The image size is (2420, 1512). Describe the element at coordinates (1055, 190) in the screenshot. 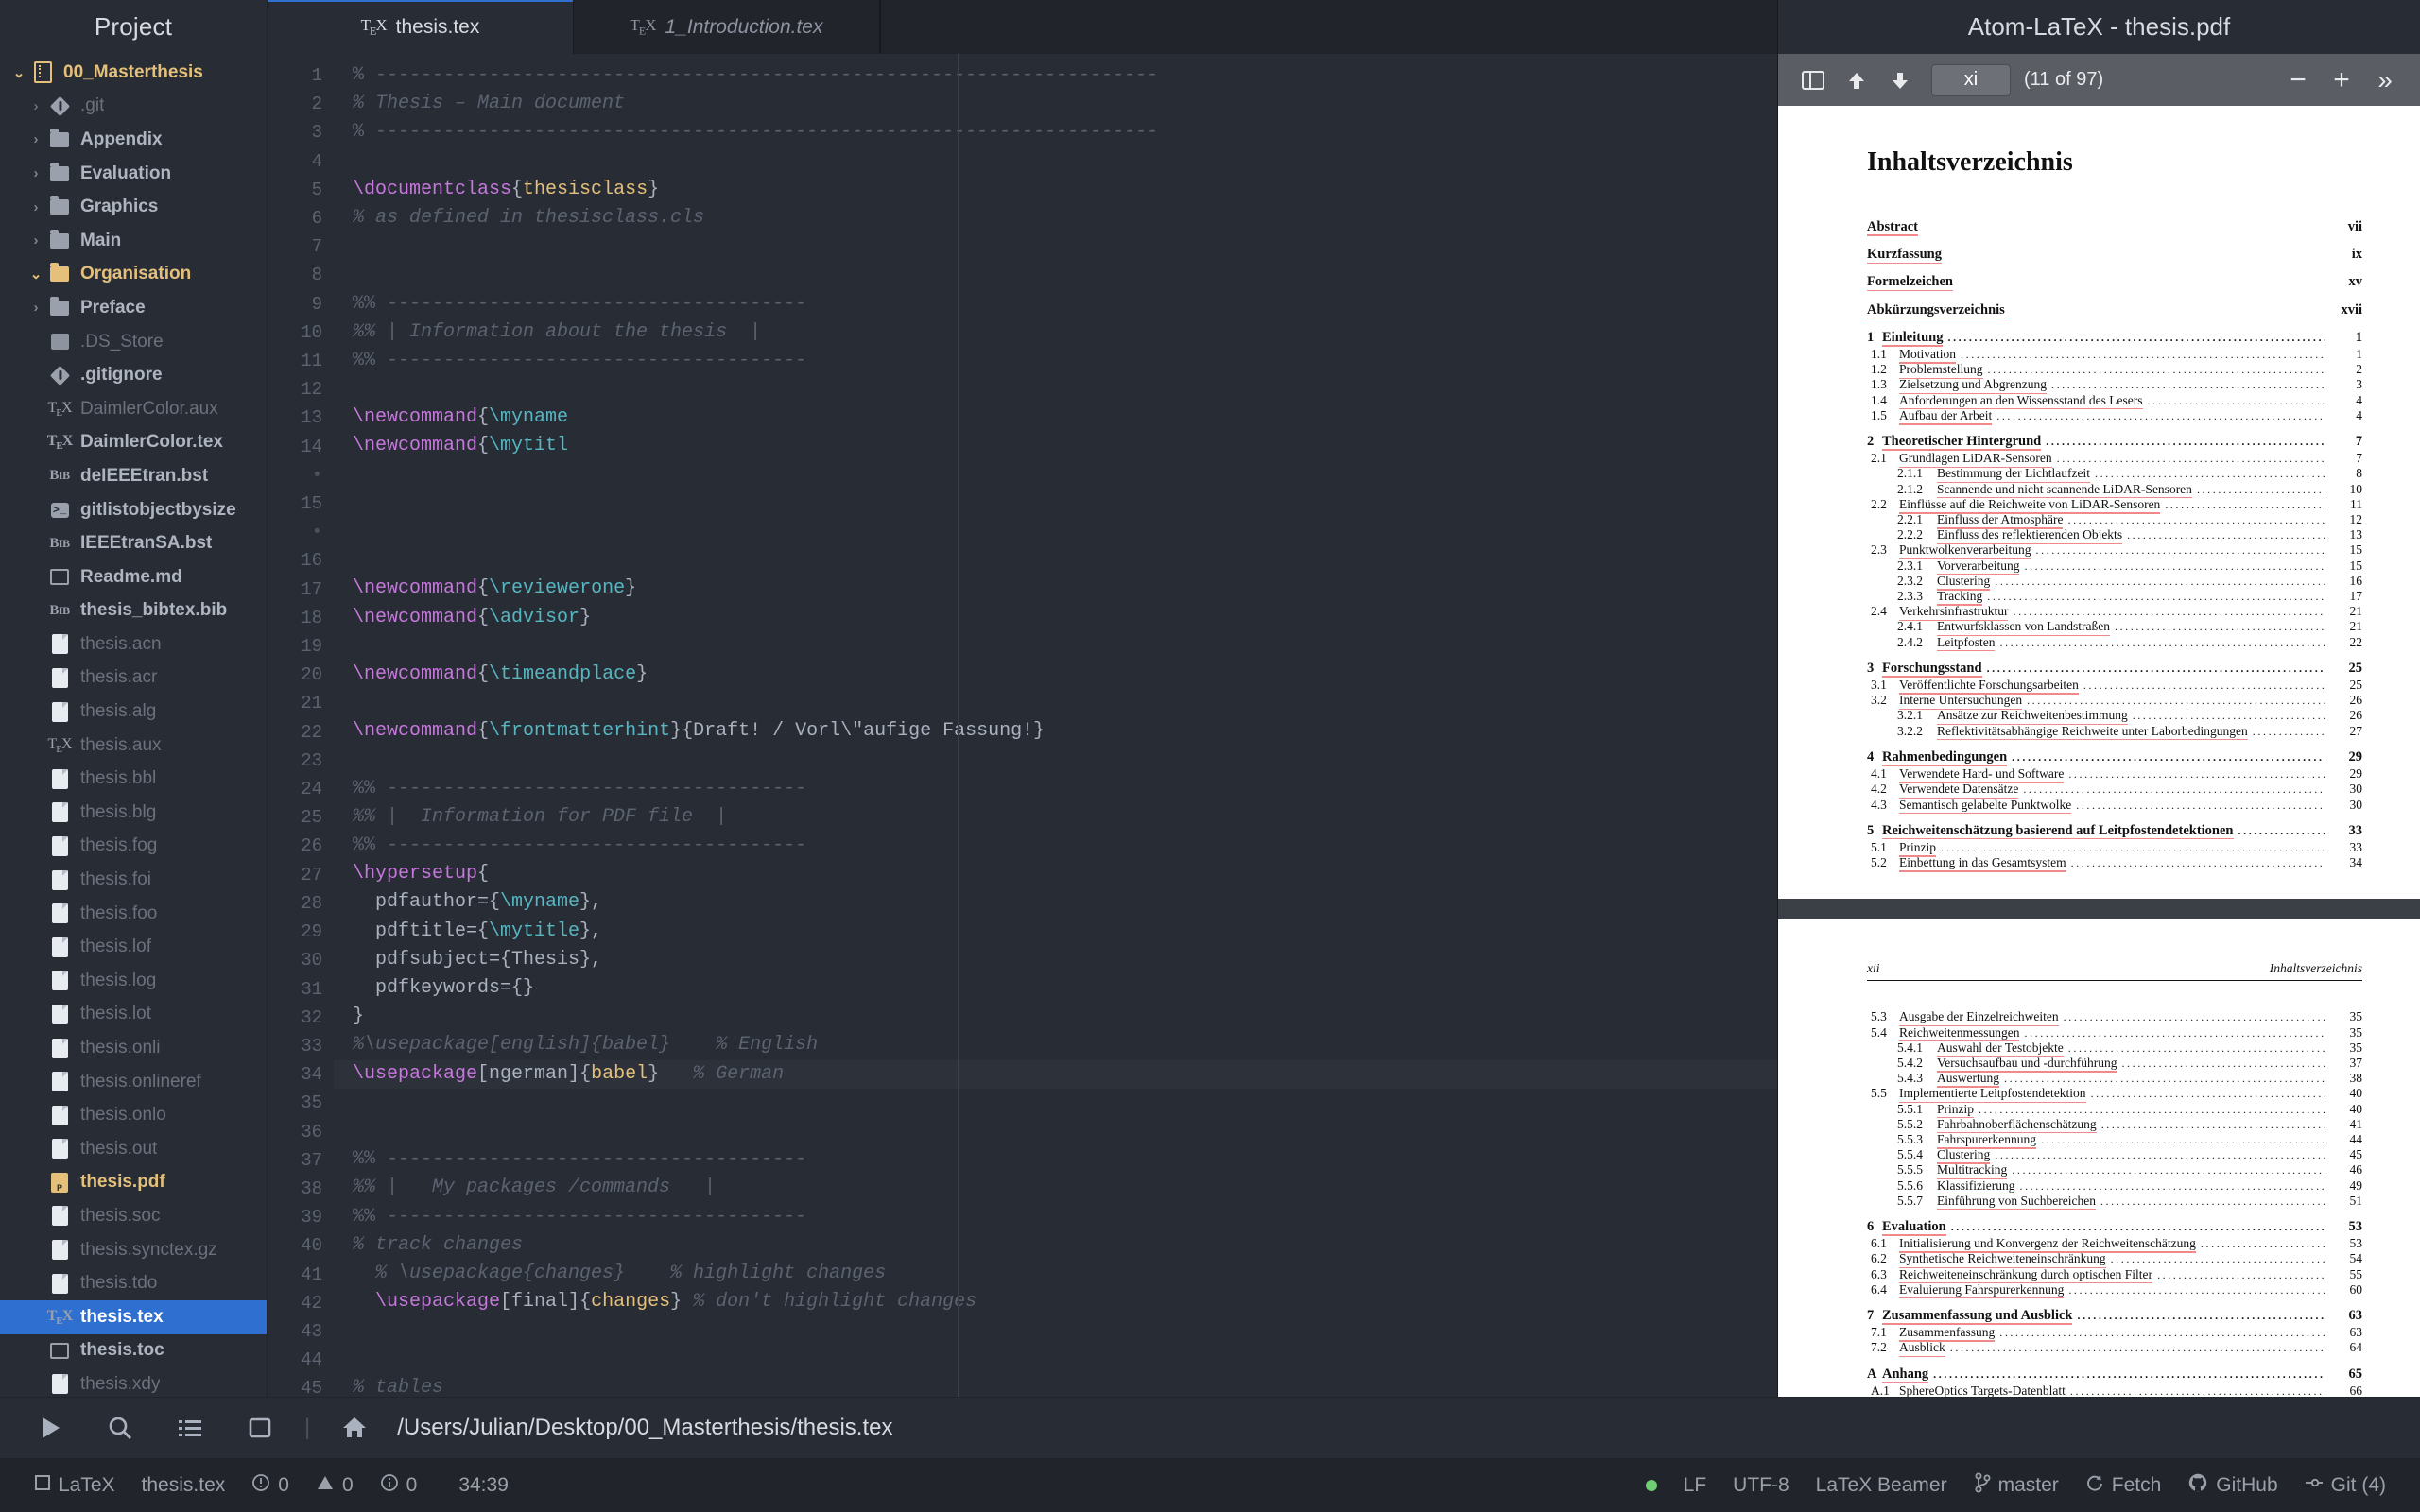

I see `code-line: \documentclass{thesisclass}` at that location.